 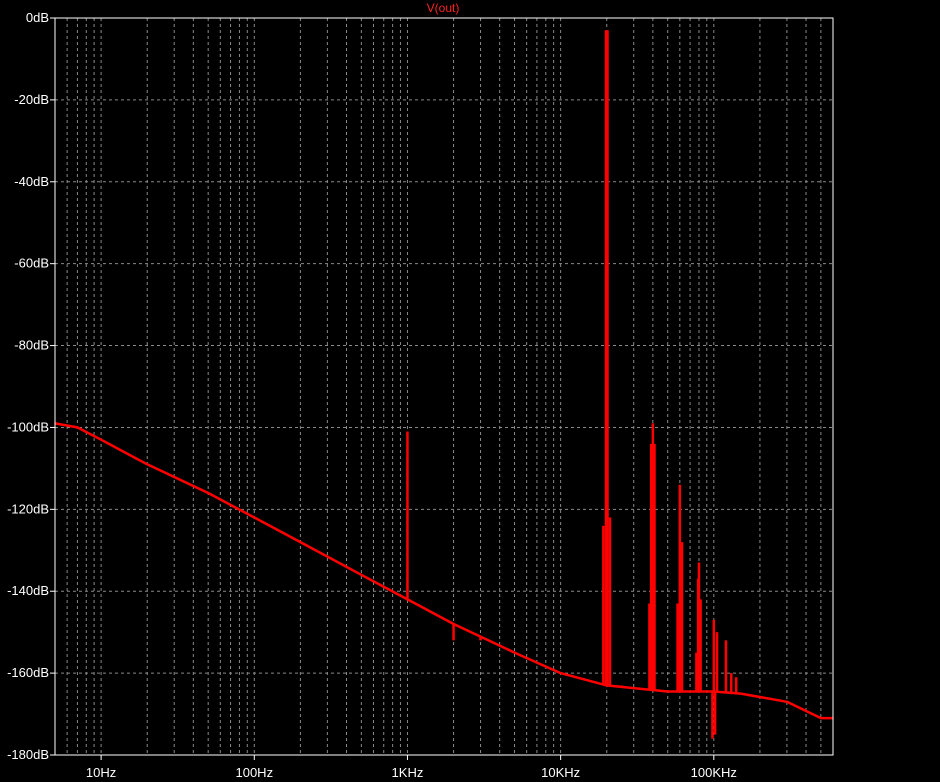 I want to click on y-tick-label: -160dB, so click(x=28, y=672).